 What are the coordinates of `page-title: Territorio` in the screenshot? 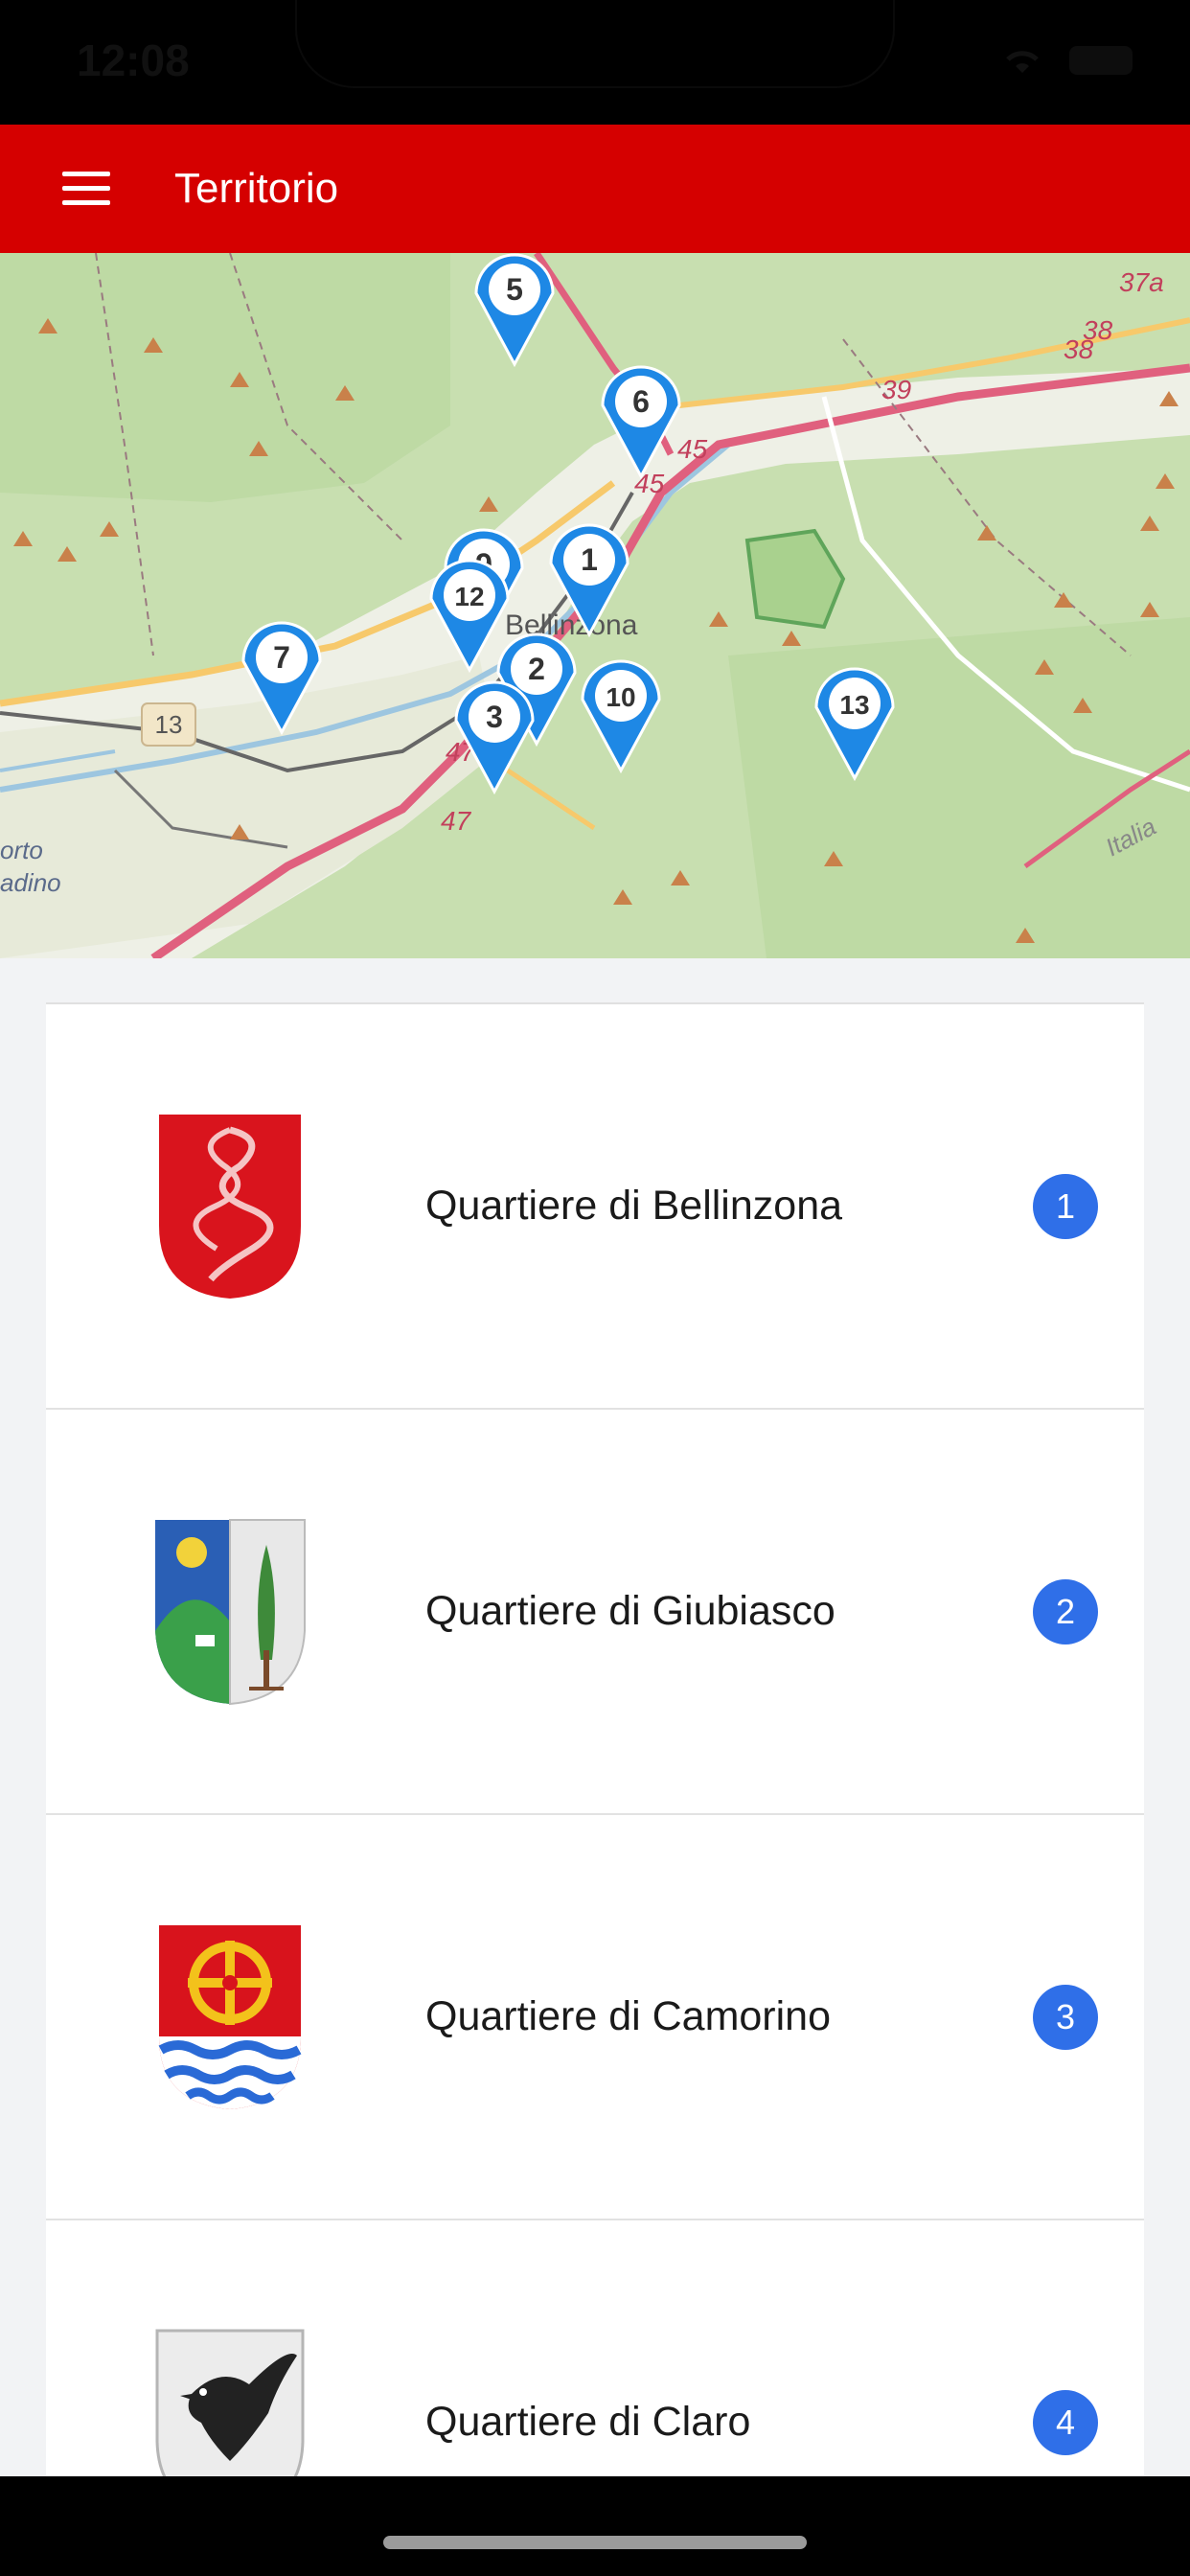 It's located at (256, 188).